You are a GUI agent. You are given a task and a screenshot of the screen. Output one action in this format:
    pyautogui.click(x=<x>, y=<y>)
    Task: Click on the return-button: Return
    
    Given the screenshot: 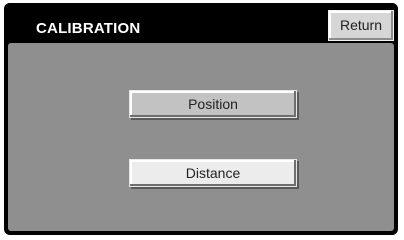 What is the action you would take?
    pyautogui.click(x=361, y=25)
    